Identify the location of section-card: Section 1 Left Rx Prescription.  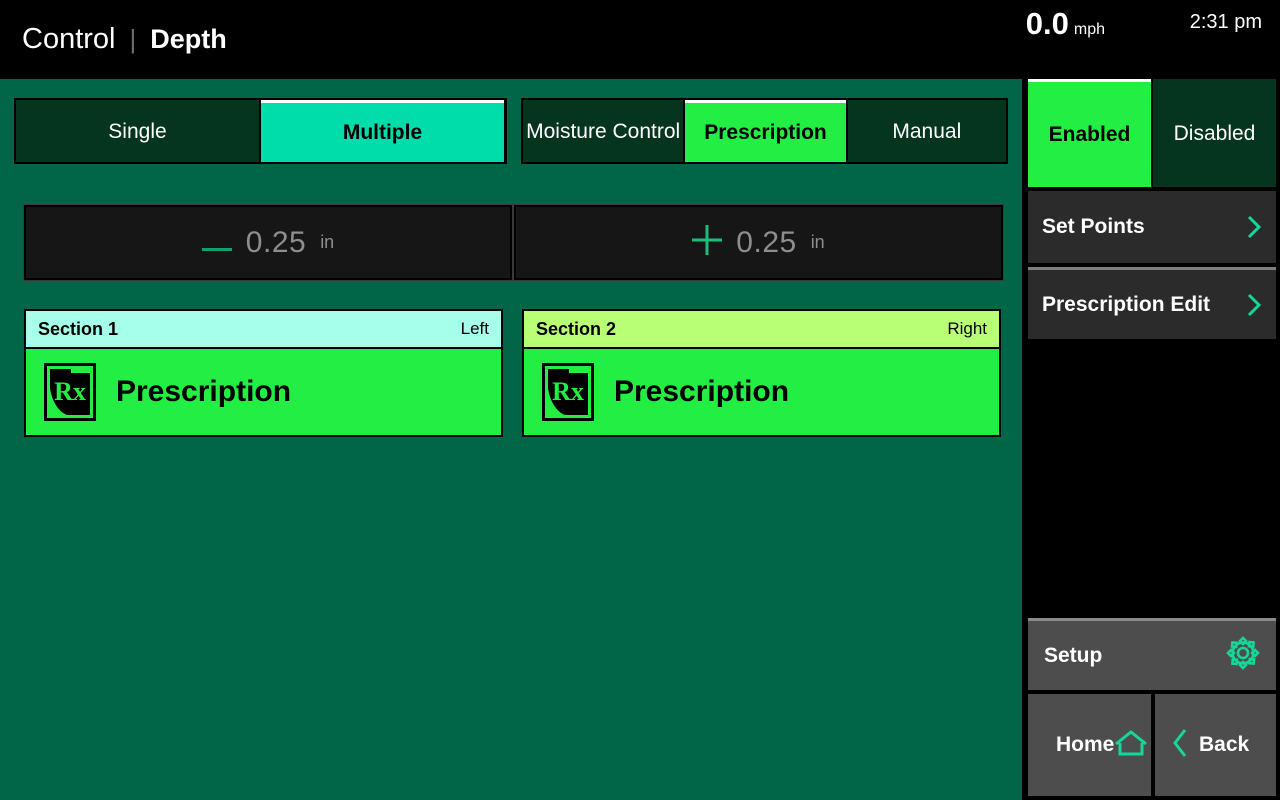
(263, 373).